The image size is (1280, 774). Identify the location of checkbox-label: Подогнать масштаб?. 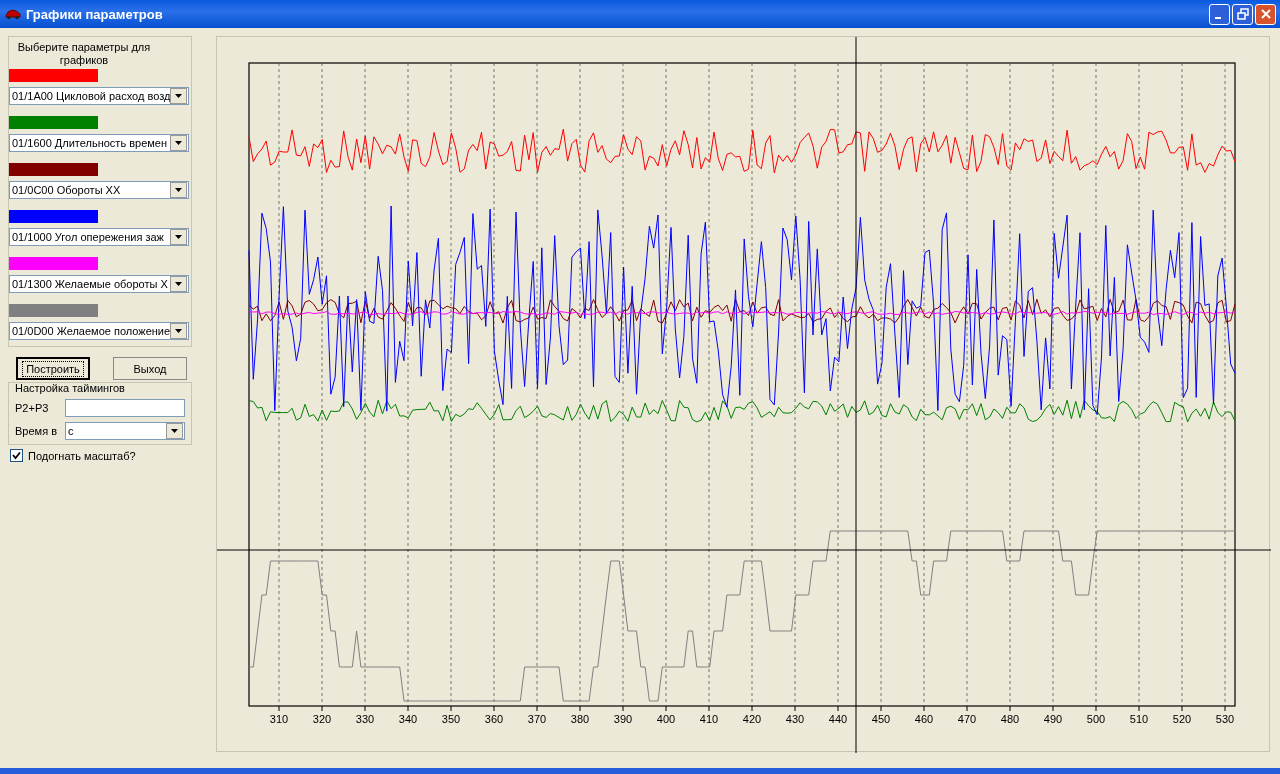
(82, 455).